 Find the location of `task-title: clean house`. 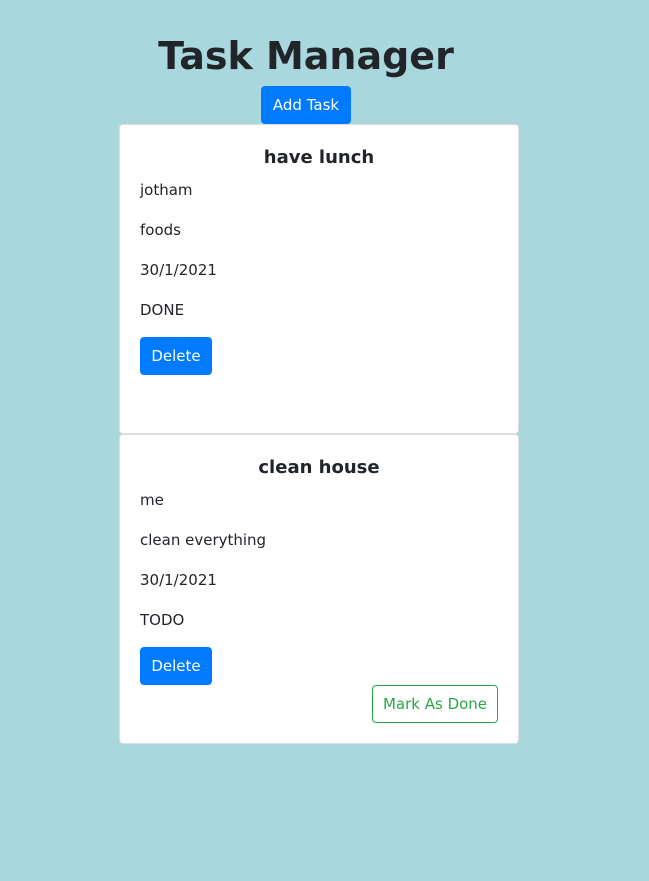

task-title: clean house is located at coordinates (319, 467).